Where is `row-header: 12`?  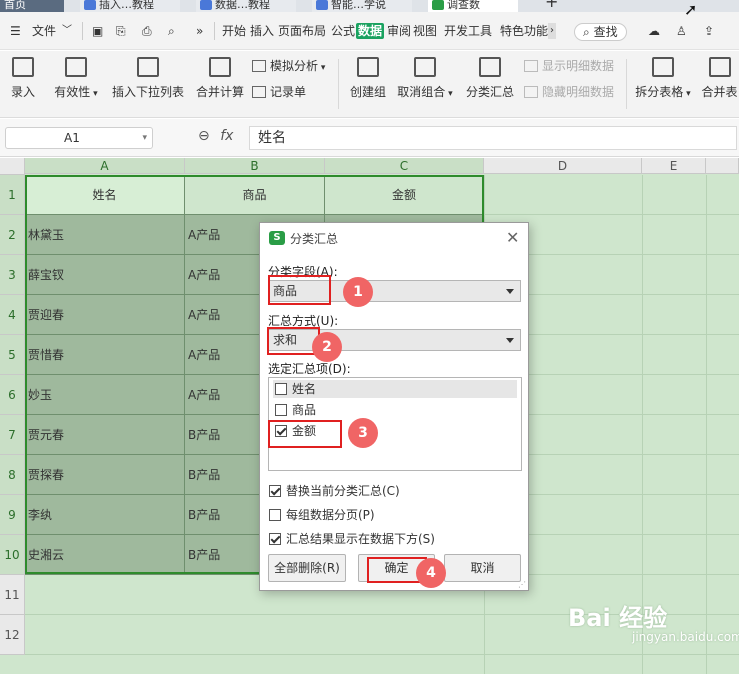 row-header: 12 is located at coordinates (12, 635).